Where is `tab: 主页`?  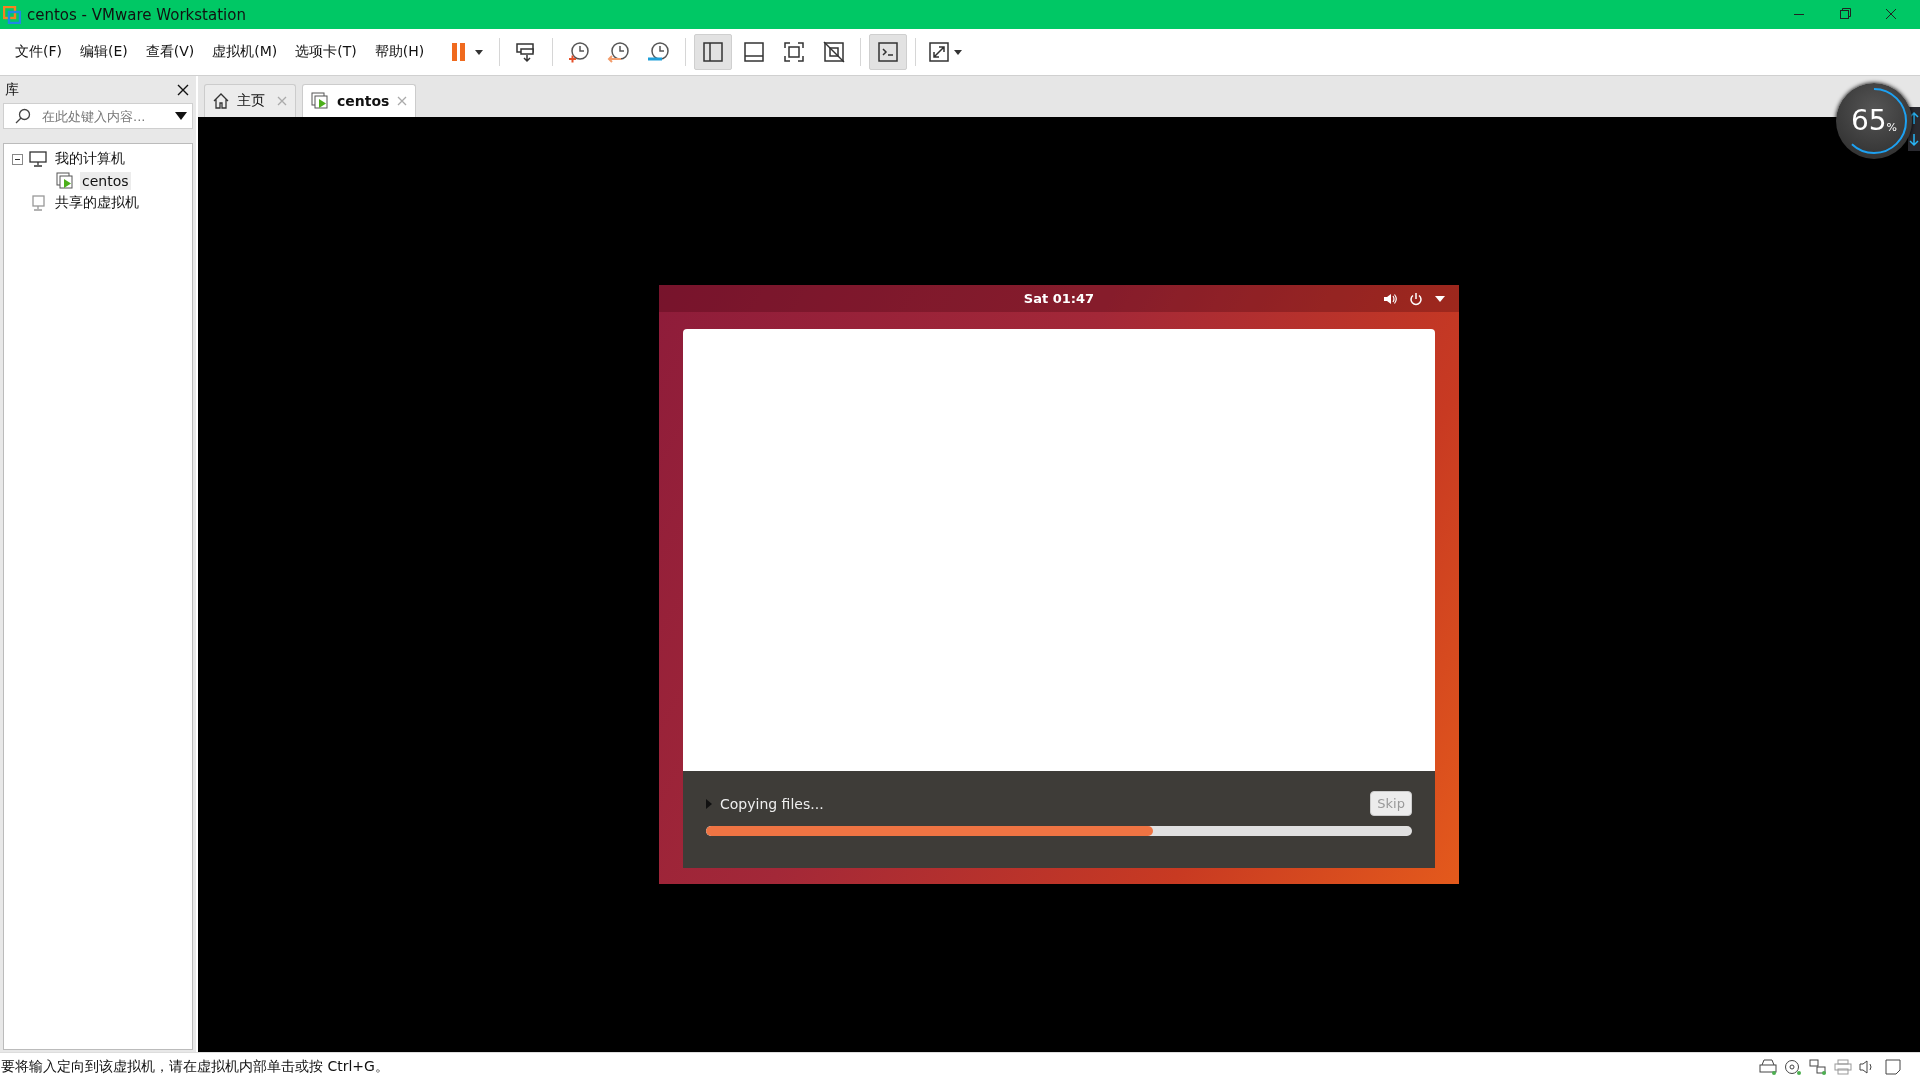 tab: 主页 is located at coordinates (250, 100).